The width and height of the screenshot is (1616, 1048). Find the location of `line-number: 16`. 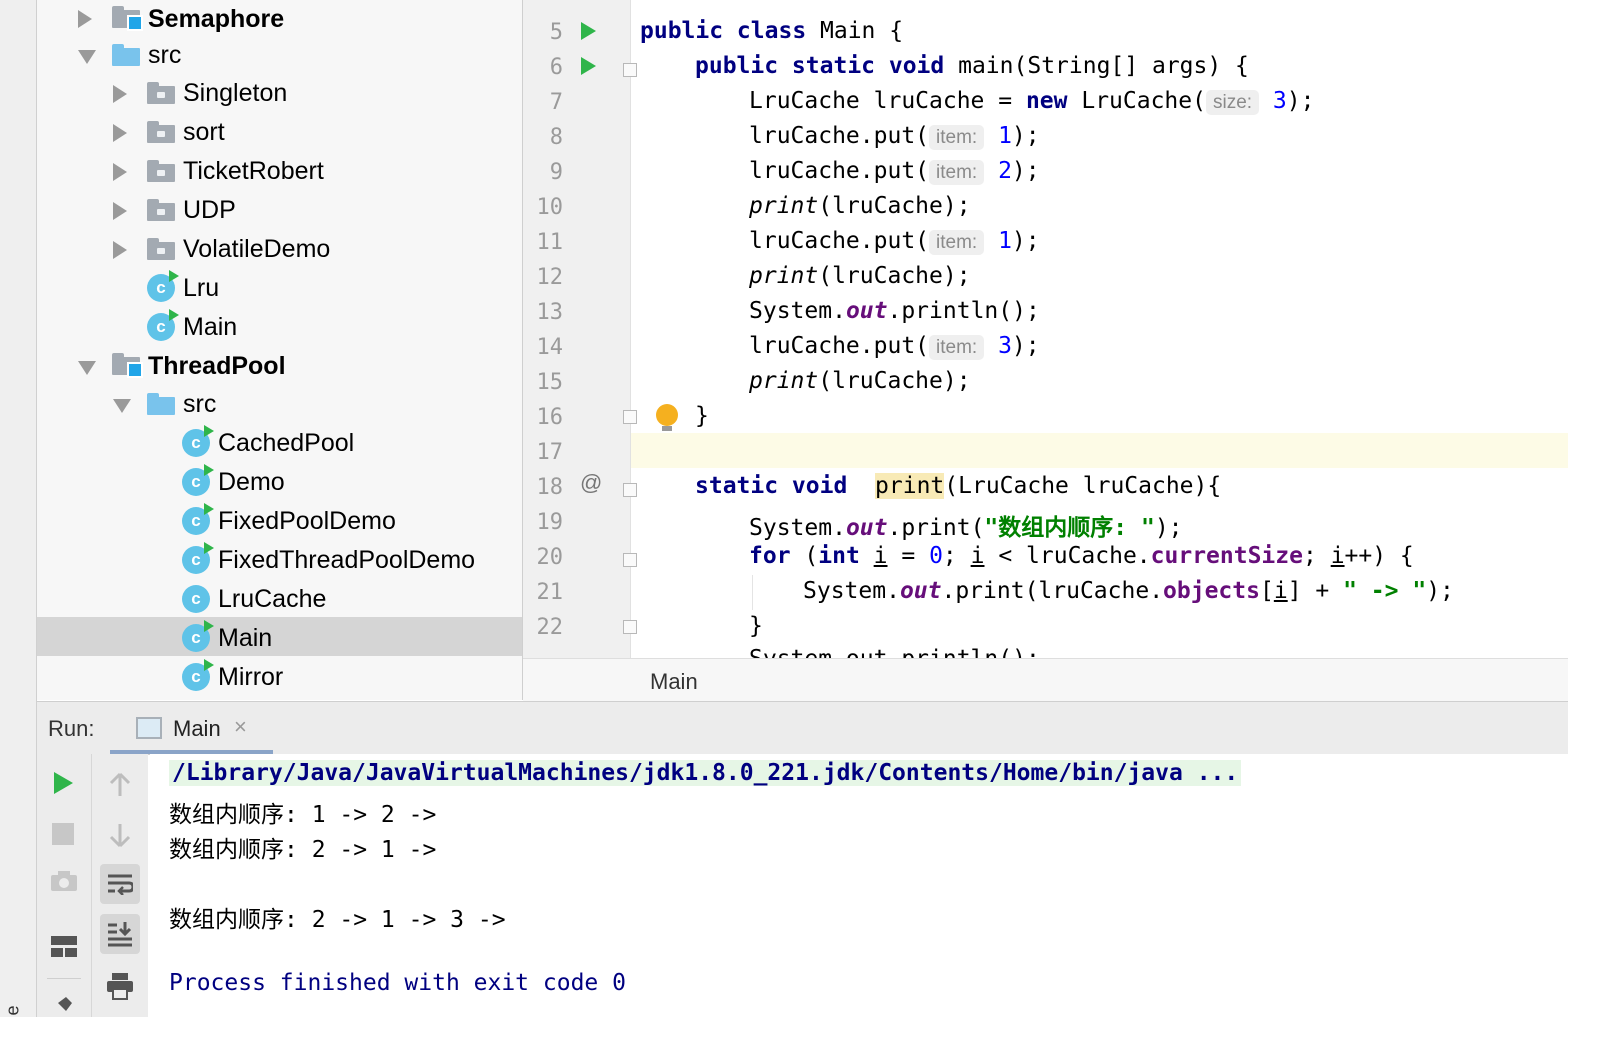

line-number: 16 is located at coordinates (550, 417).